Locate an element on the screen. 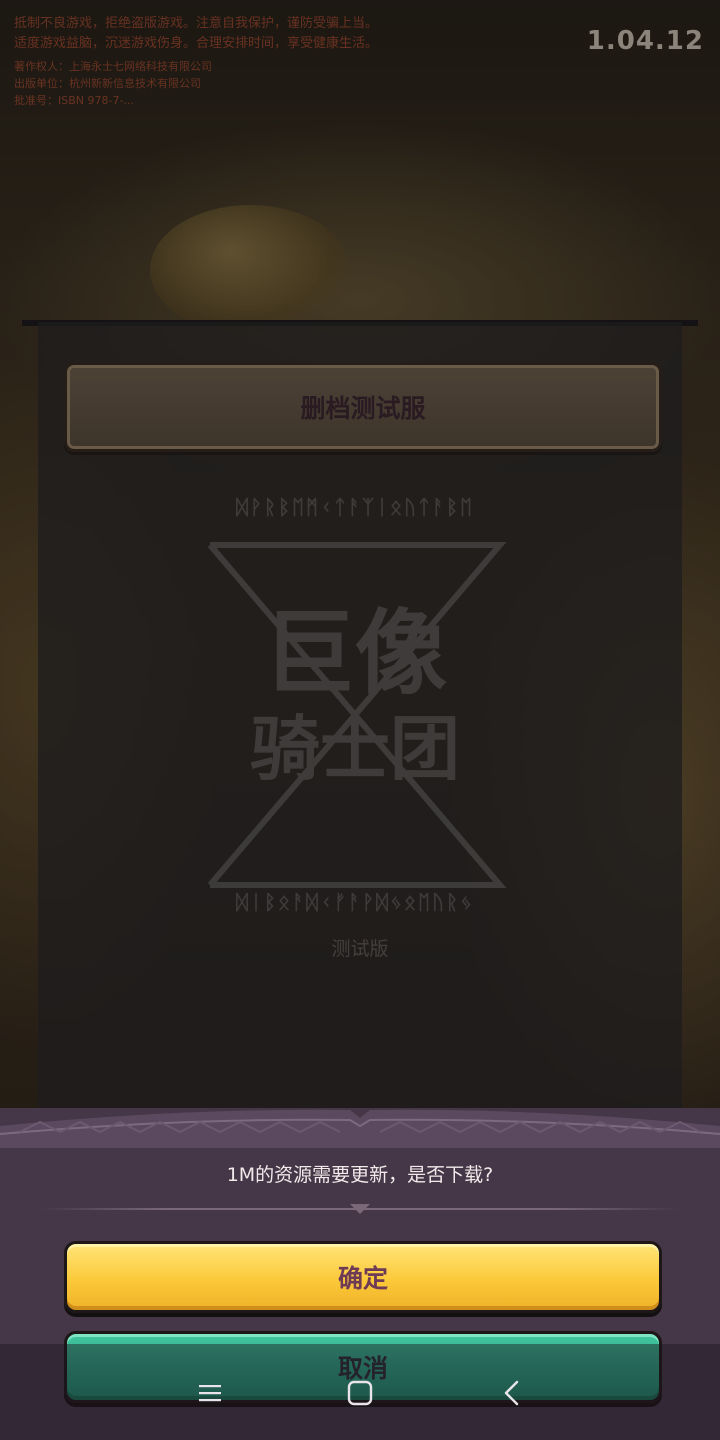  confirm-button: 确定 is located at coordinates (363, 1277).